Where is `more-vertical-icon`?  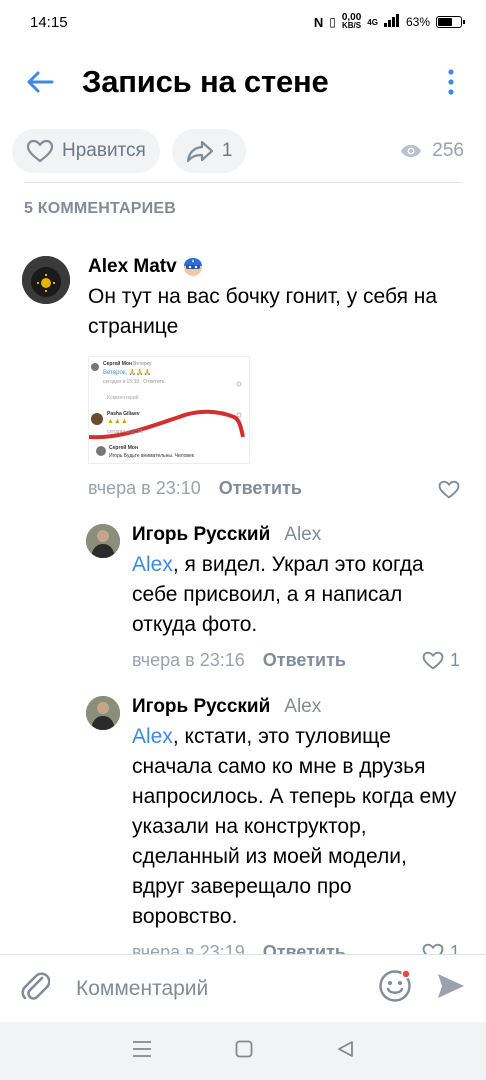
more-vertical-icon is located at coordinates (451, 82).